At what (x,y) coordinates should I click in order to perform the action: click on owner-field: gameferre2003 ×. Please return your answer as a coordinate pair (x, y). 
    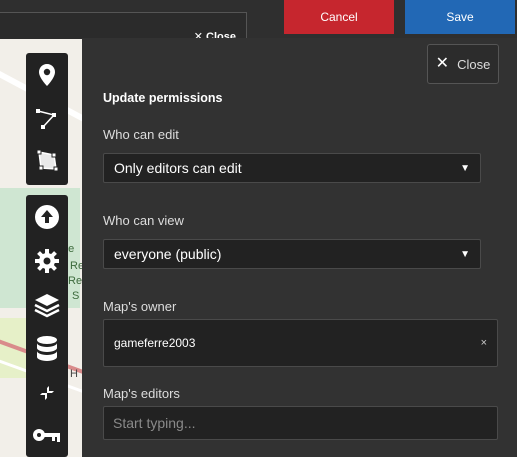
    Looking at the image, I should click on (300, 343).